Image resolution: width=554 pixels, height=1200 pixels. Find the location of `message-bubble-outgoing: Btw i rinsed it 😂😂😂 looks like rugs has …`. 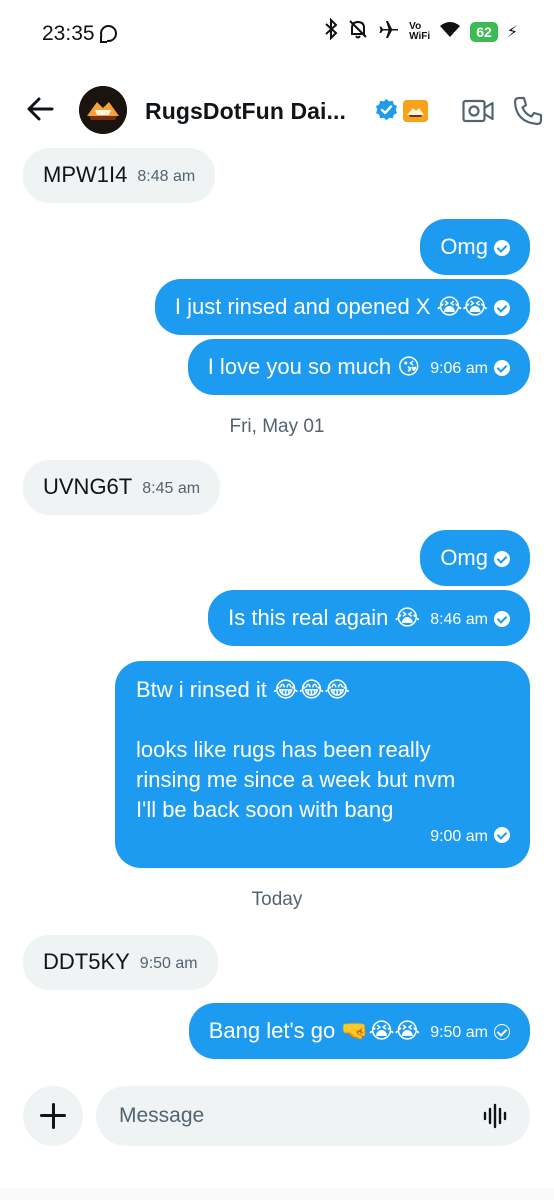

message-bubble-outgoing: Btw i rinsed it 😂😂😂 looks like rugs has … is located at coordinates (322, 764).